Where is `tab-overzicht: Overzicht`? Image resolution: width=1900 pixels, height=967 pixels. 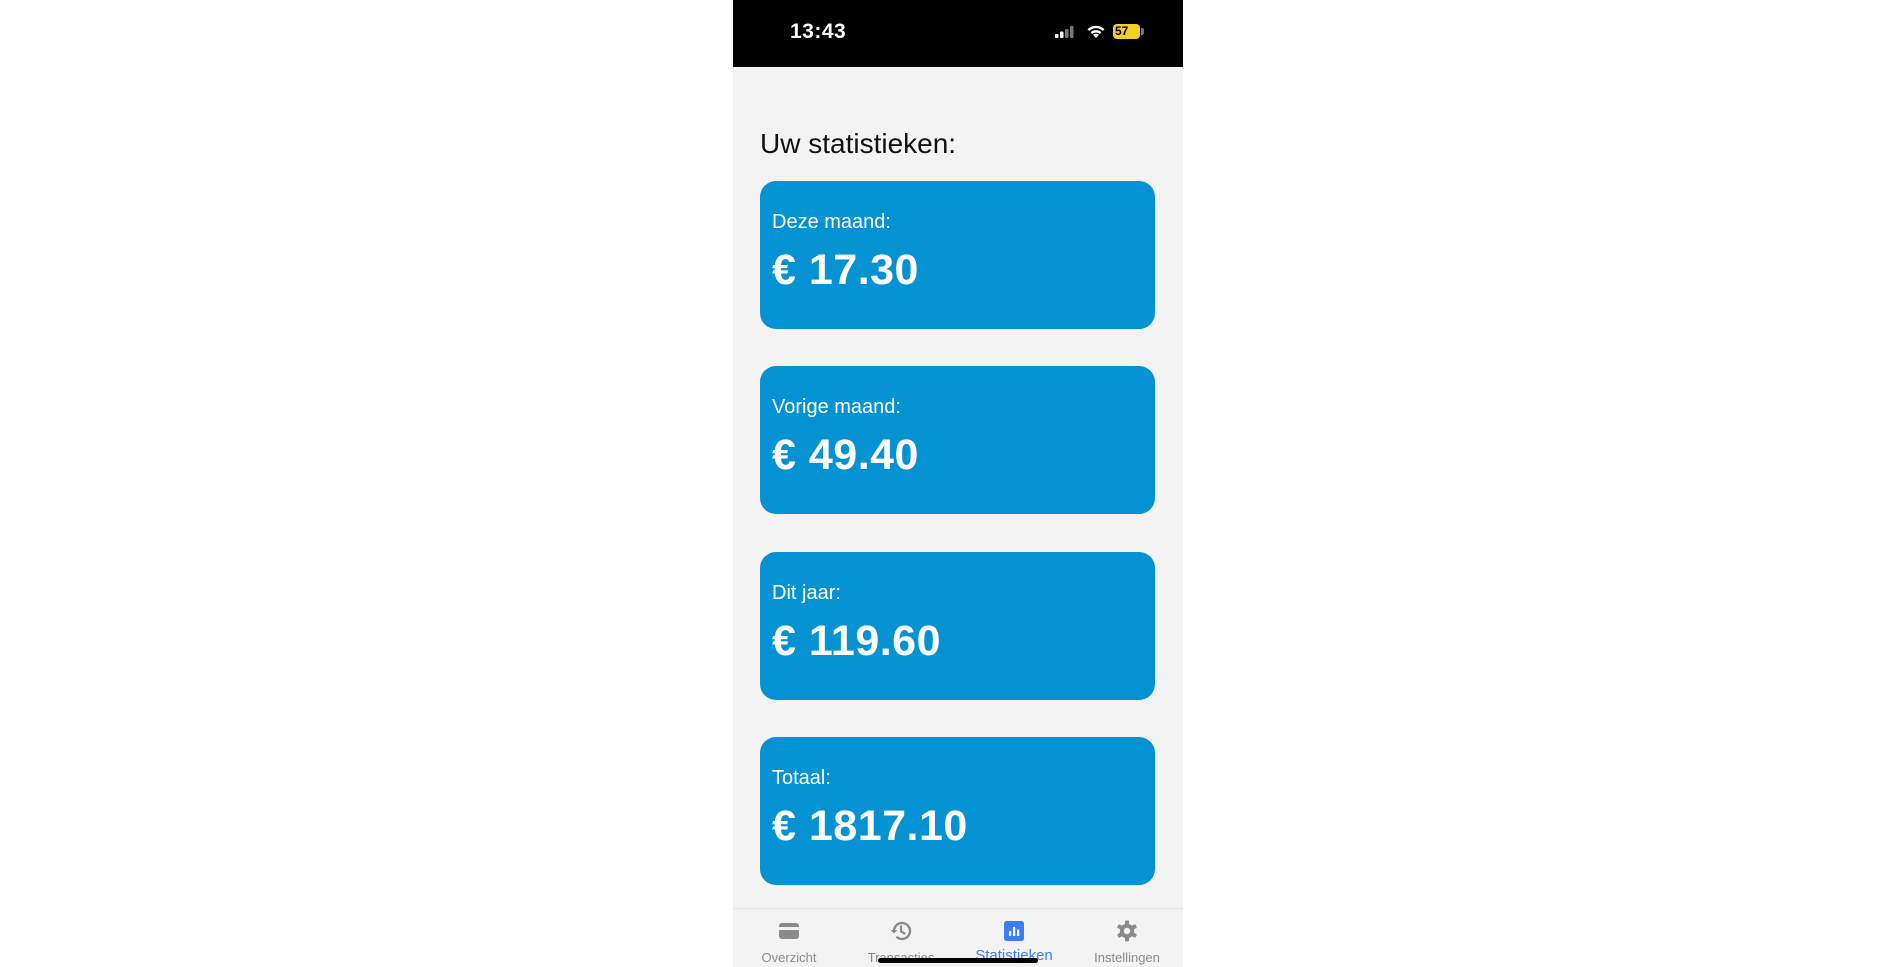 tab-overzicht: Overzicht is located at coordinates (789, 938).